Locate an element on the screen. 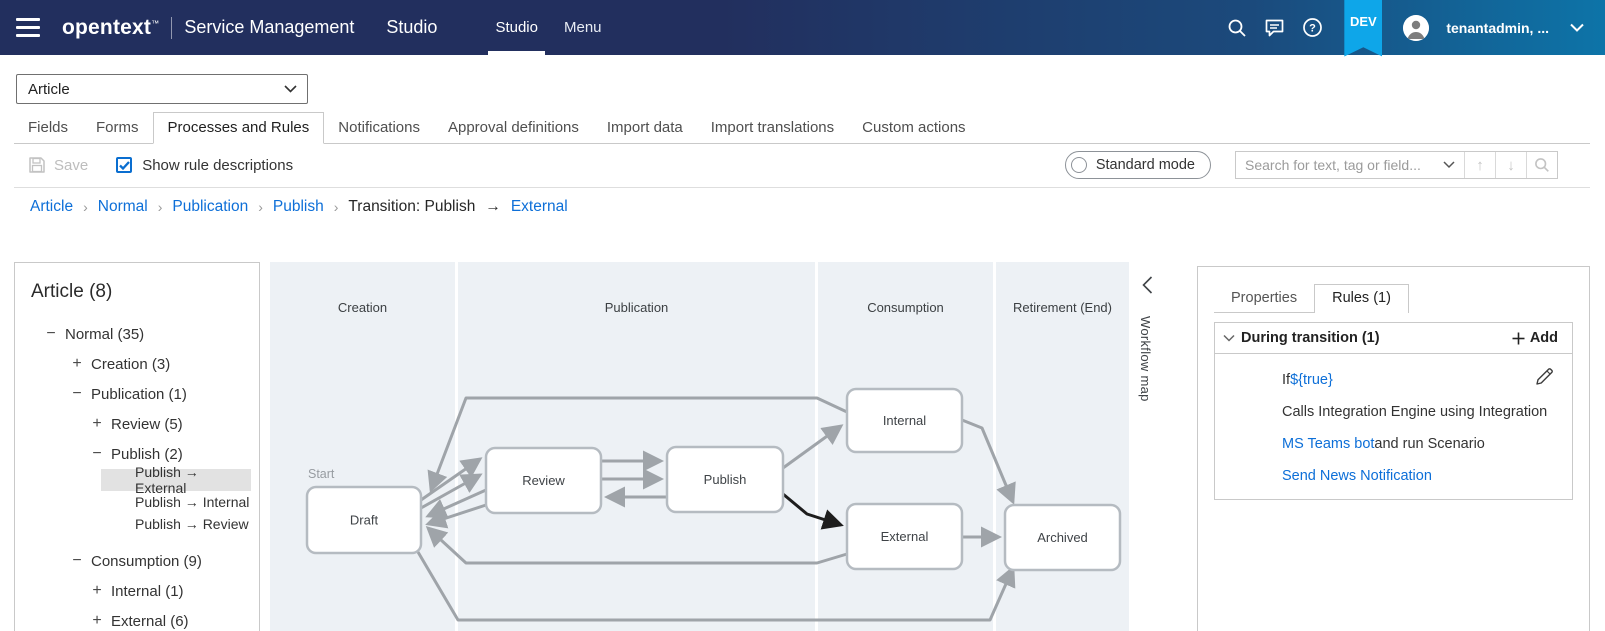 The height and width of the screenshot is (631, 1605). lane-label-creation: Creation is located at coordinates (362, 307).